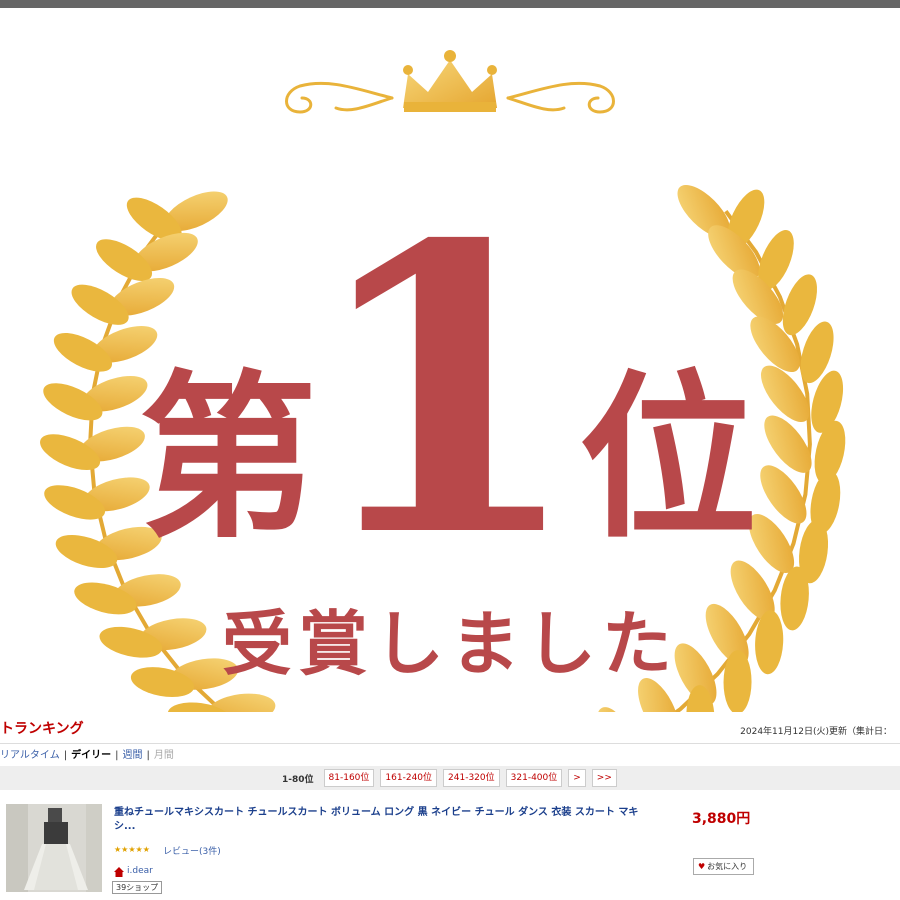 This screenshot has height=900, width=900. What do you see at coordinates (721, 819) in the screenshot?
I see `product-price: 3,880円` at bounding box center [721, 819].